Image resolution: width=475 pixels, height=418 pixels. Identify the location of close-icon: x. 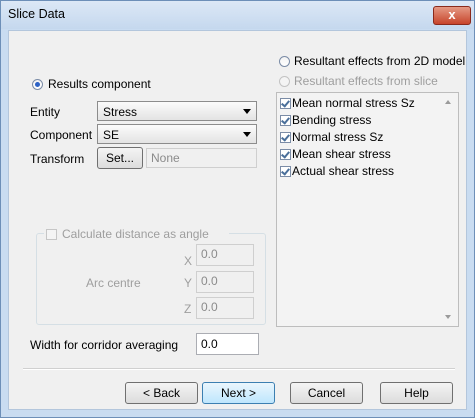
(452, 14).